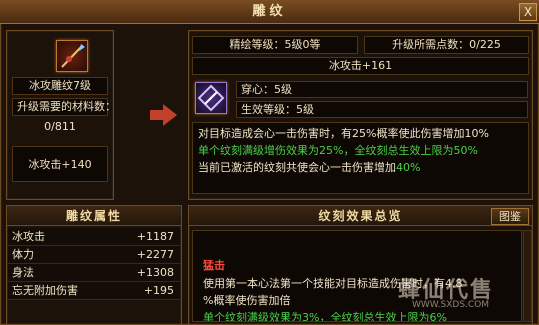 This screenshot has width=539, height=325. I want to click on attributes-list: 冰攻击 +1187 体力 +2277 身法 +1308 忘无附加伤害 +195, so click(94, 264).